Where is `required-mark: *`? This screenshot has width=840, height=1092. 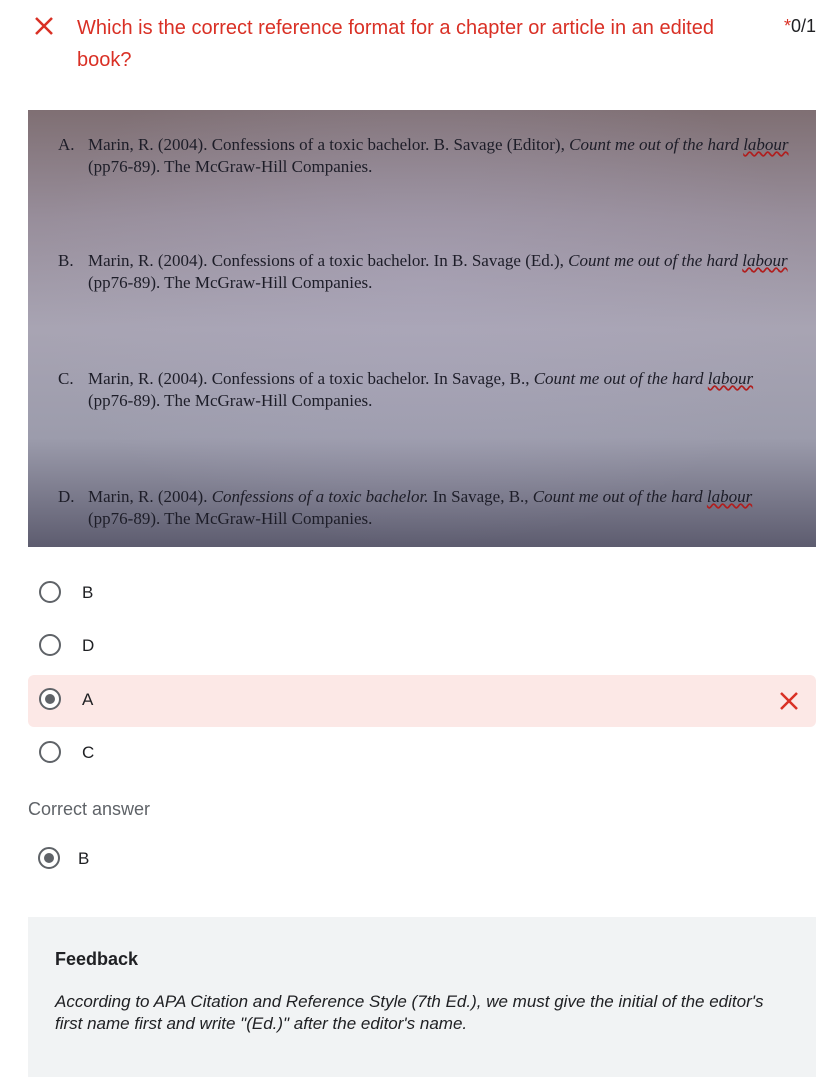
required-mark: * is located at coordinates (787, 26).